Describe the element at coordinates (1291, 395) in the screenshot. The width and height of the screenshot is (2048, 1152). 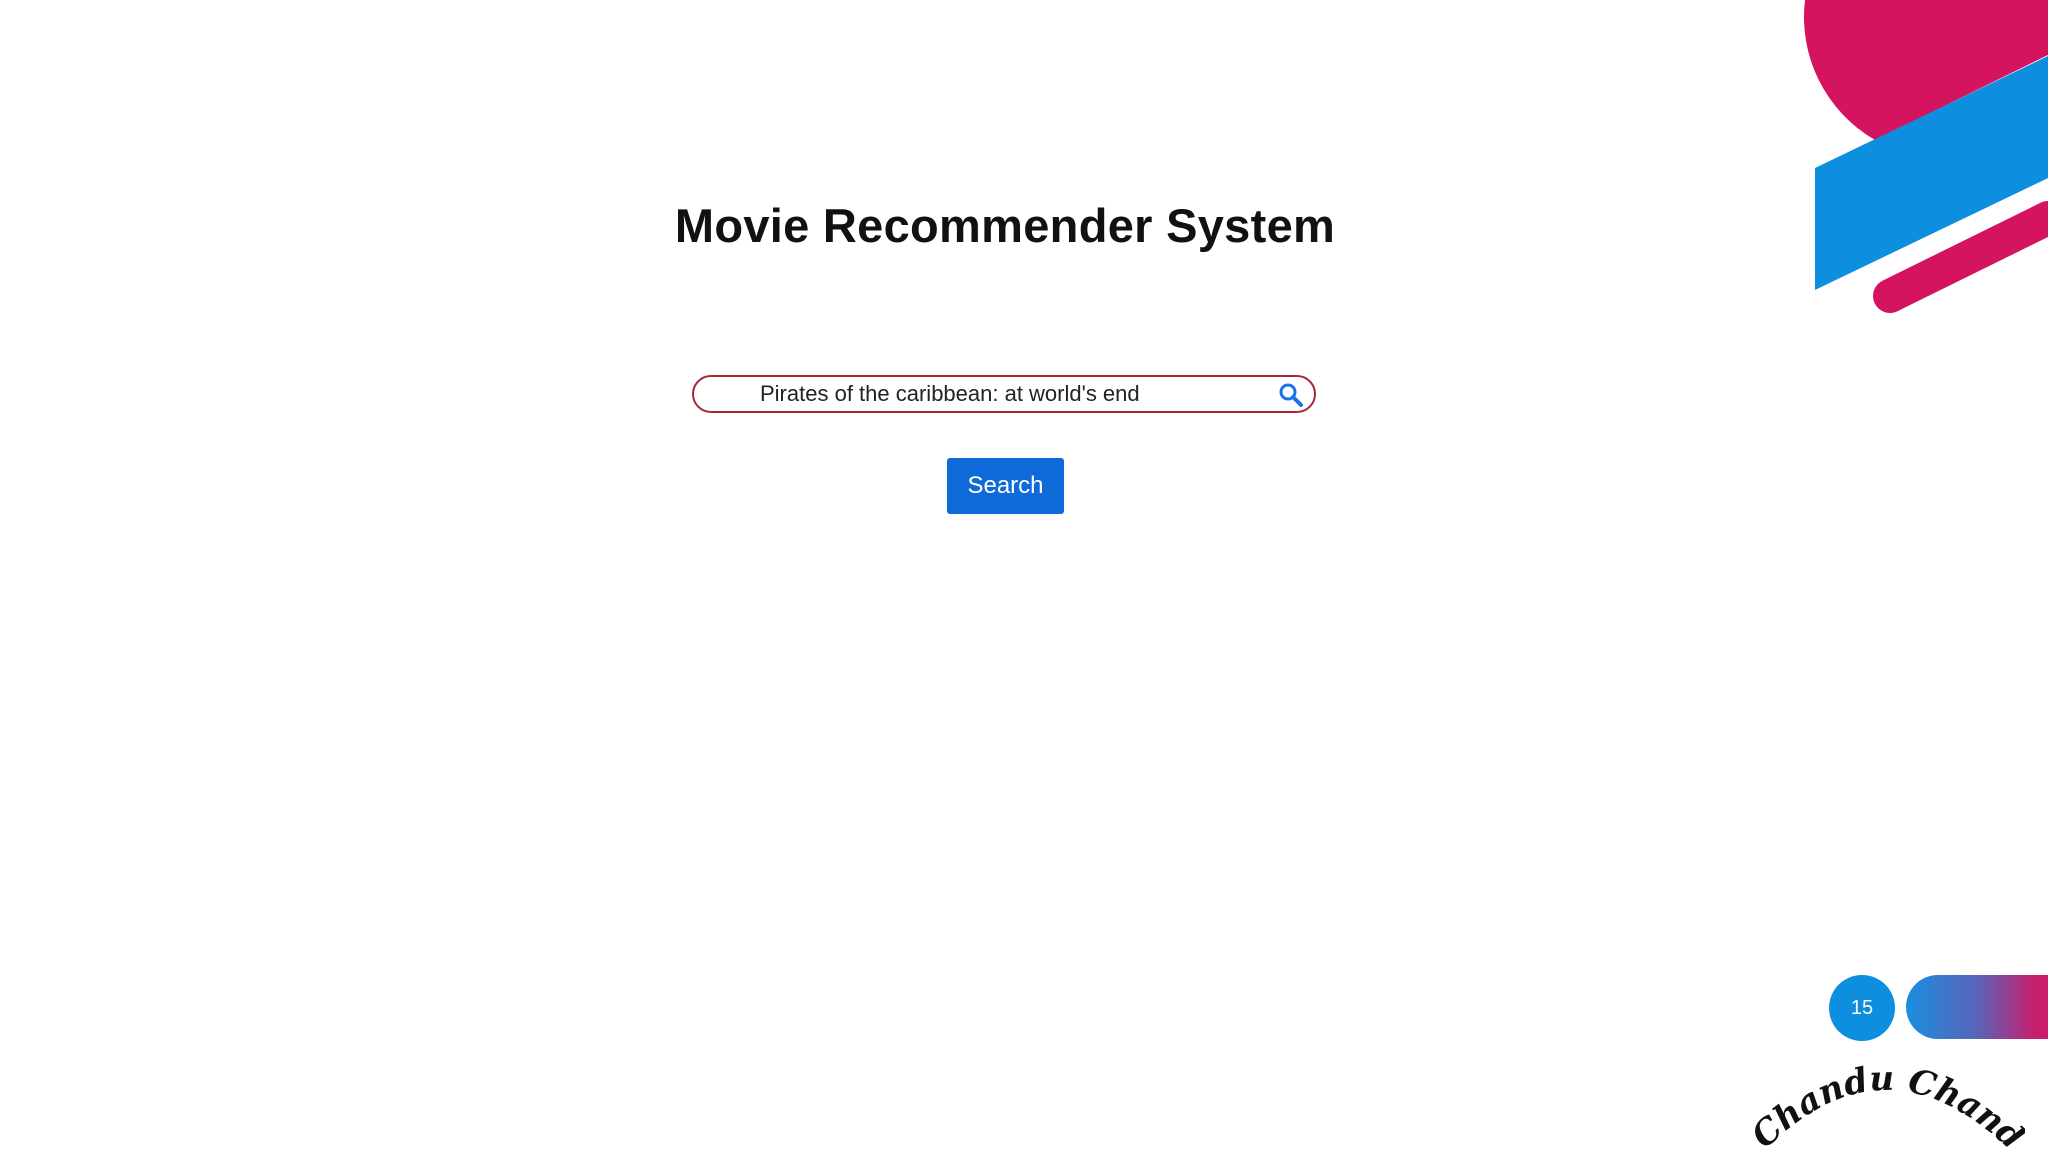
I see `magnifier-icon` at that location.